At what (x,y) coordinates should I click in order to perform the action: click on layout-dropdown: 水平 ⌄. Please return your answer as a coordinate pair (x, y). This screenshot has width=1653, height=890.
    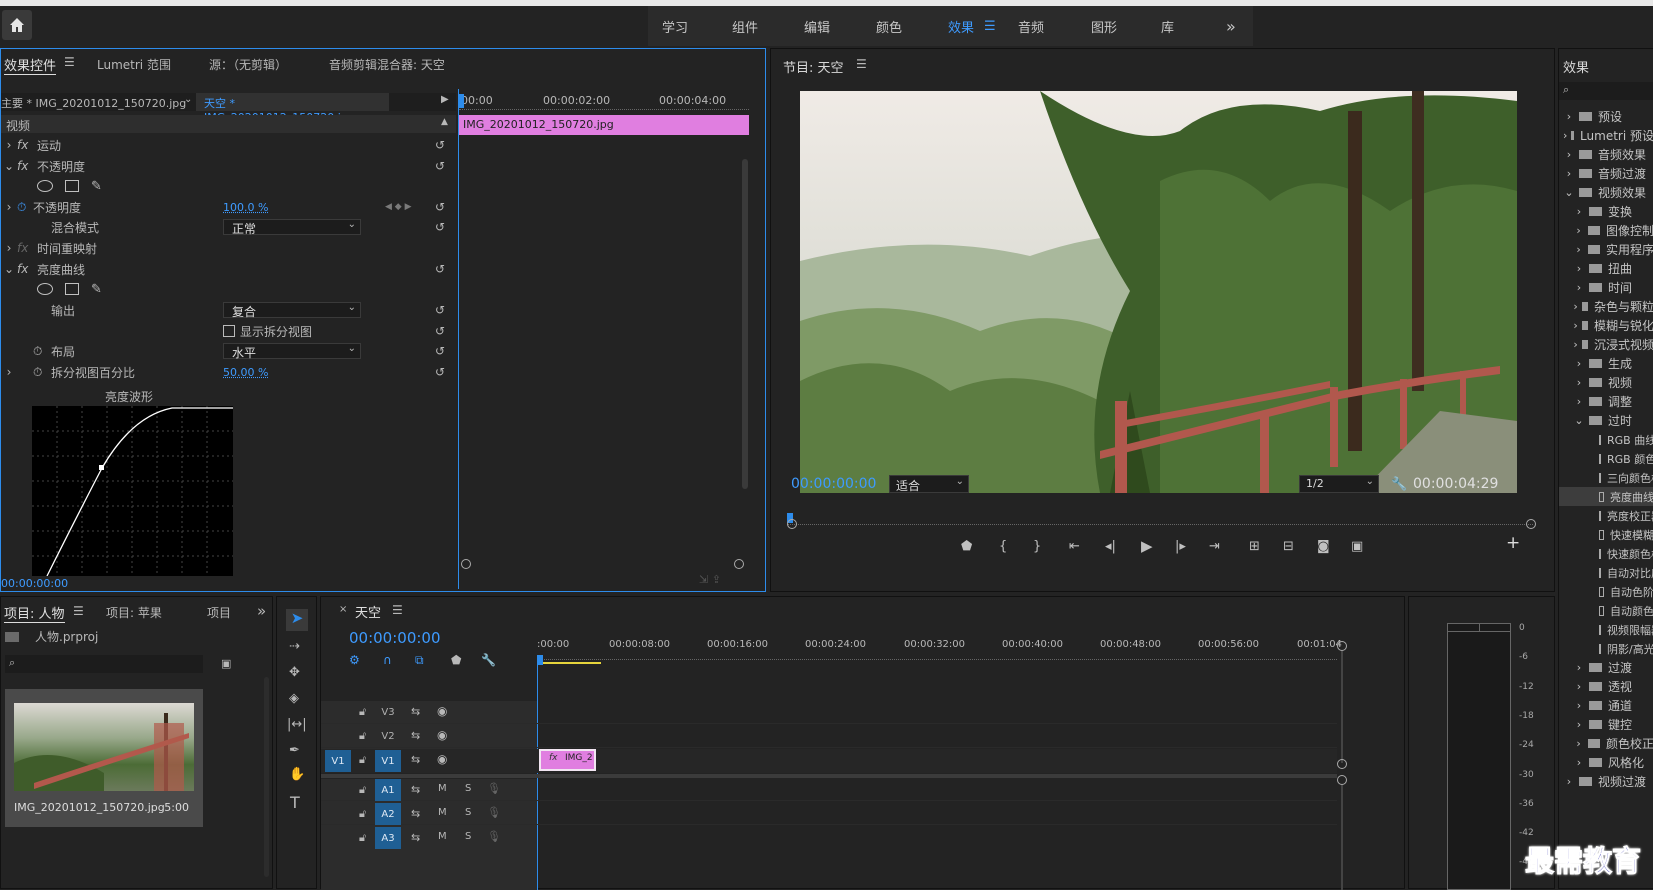
    Looking at the image, I should click on (292, 351).